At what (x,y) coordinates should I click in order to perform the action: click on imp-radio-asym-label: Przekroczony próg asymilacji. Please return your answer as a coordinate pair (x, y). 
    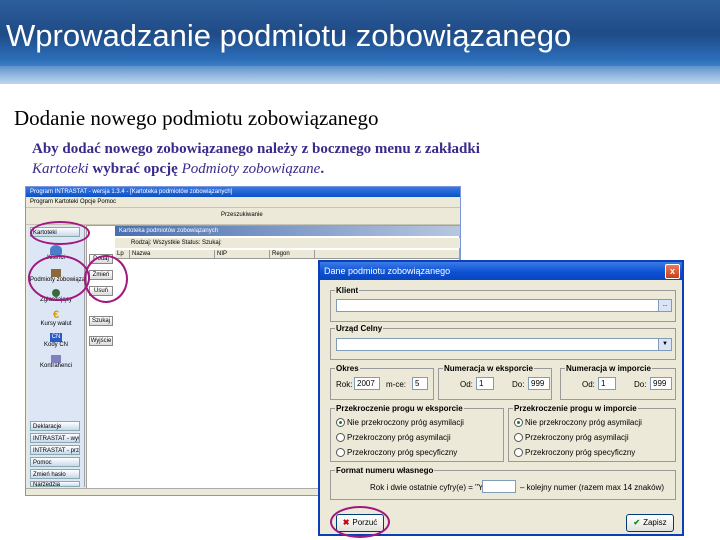
    Looking at the image, I should click on (577, 437).